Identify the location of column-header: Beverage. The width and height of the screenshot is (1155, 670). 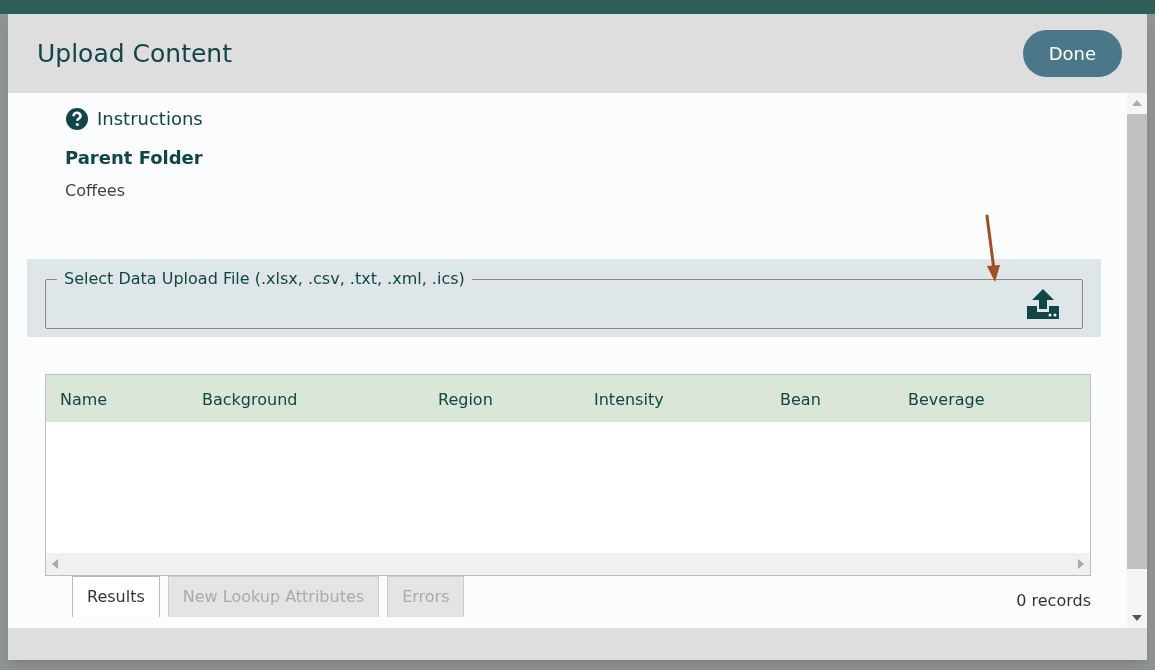
(946, 400).